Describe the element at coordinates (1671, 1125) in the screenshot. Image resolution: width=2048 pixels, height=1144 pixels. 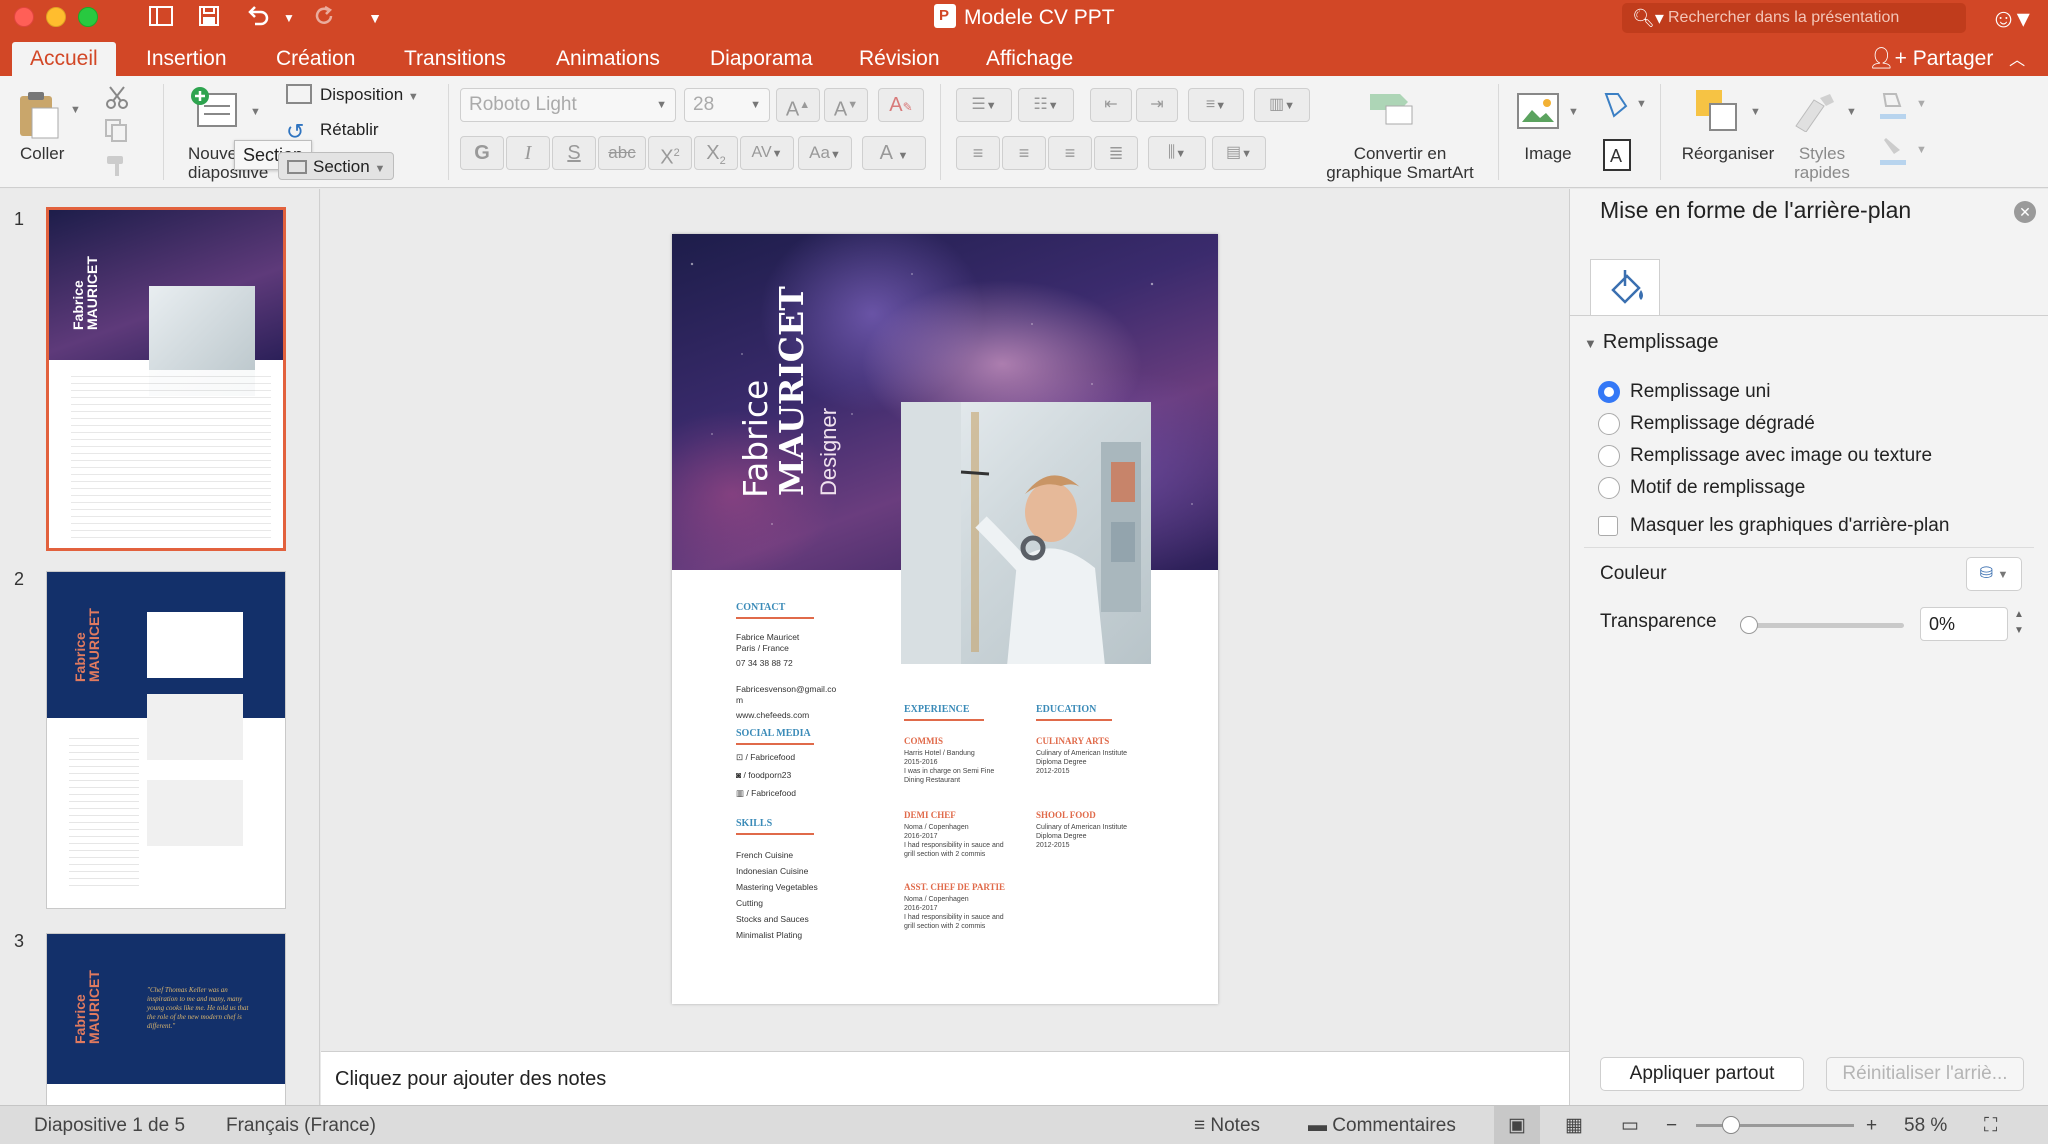
I see `zoom-out-button: −` at that location.